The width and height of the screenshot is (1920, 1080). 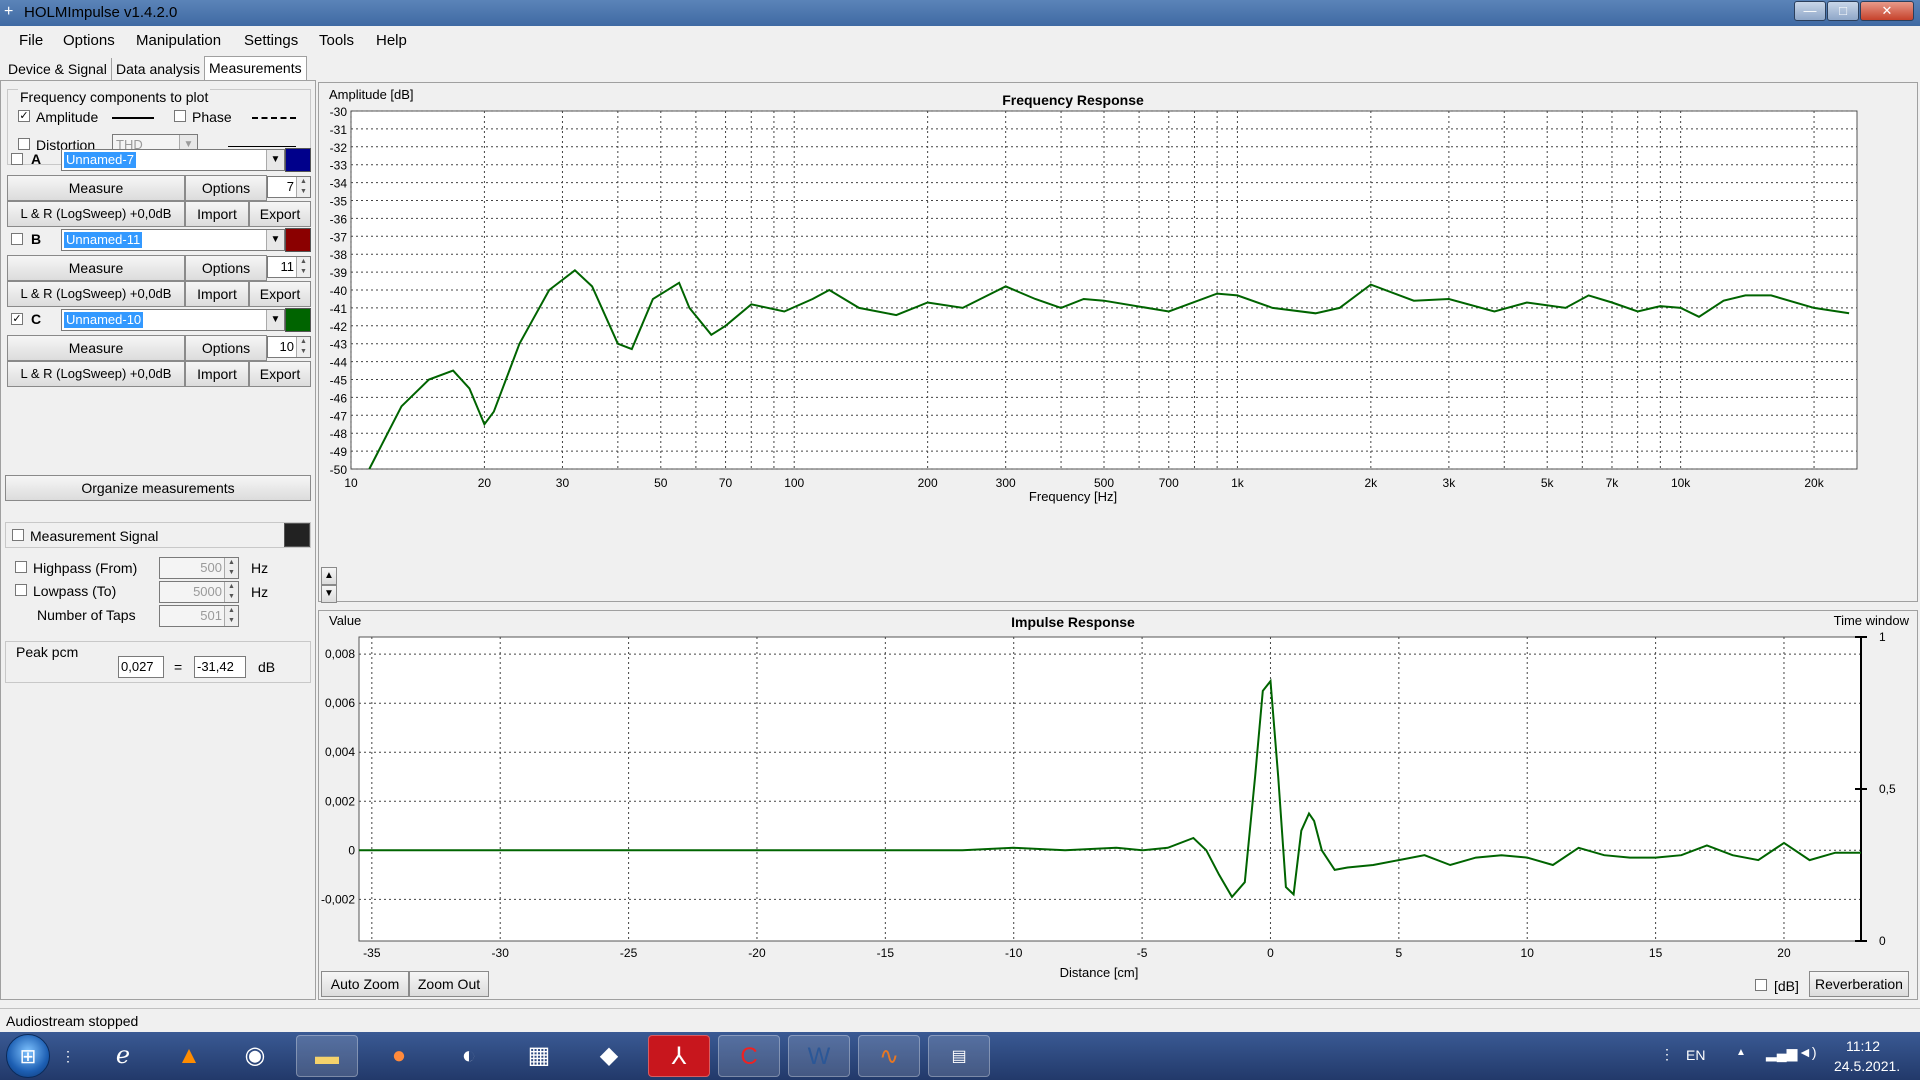 What do you see at coordinates (255, 68) in the screenshot?
I see `tab-measurements: Measurements` at bounding box center [255, 68].